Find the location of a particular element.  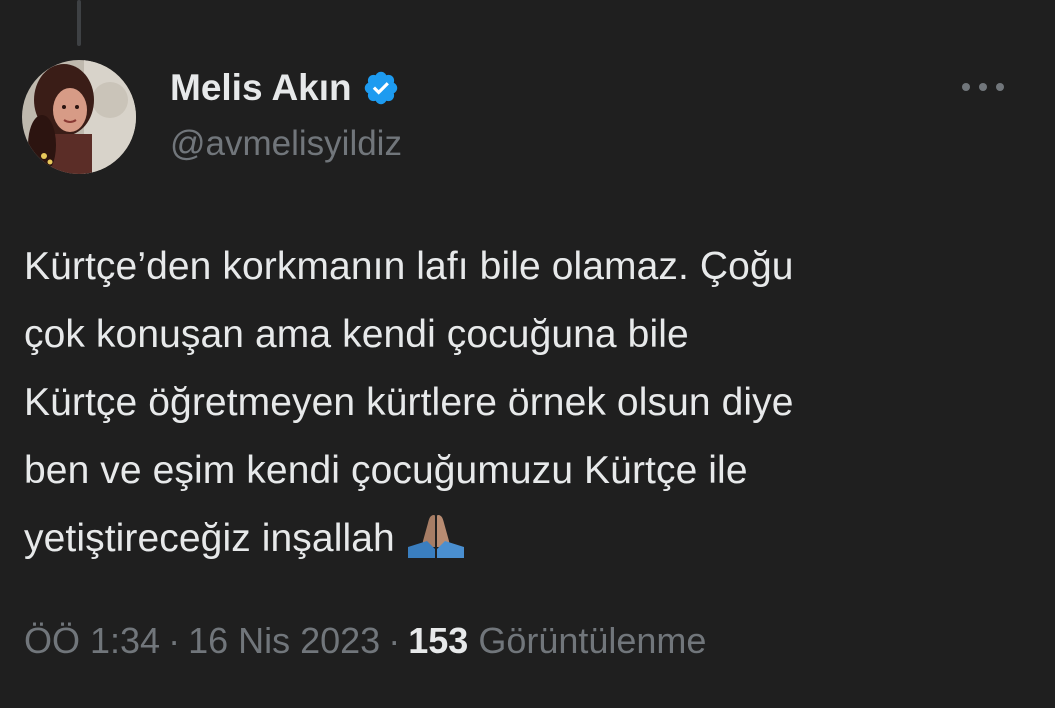

tweet-text-line: çok konuşan ama kendi çocuğuna bile is located at coordinates (356, 334).